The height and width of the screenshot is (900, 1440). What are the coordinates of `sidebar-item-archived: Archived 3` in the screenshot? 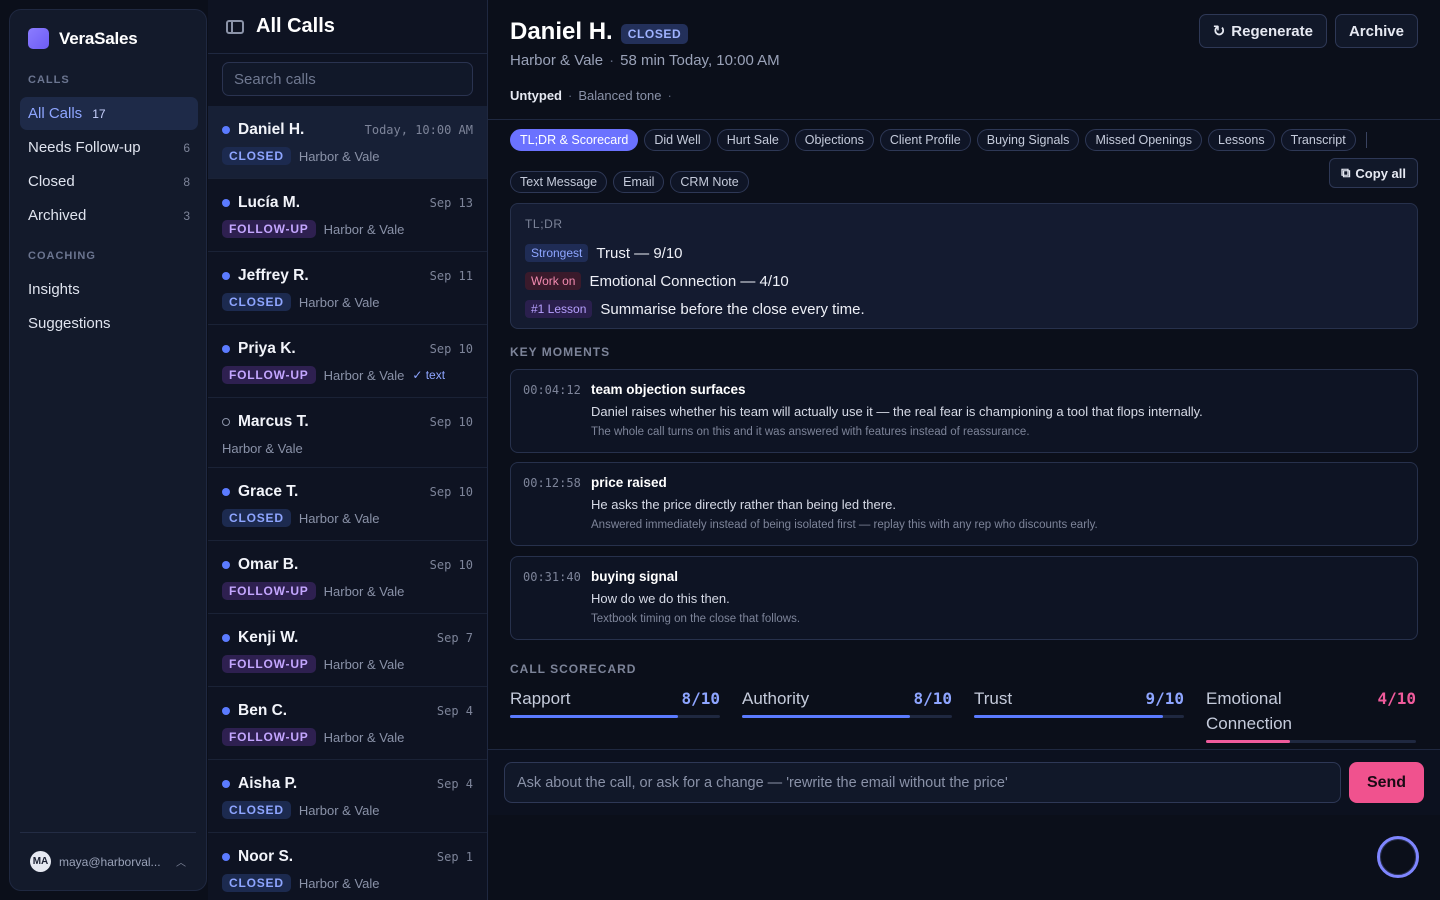 It's located at (109, 215).